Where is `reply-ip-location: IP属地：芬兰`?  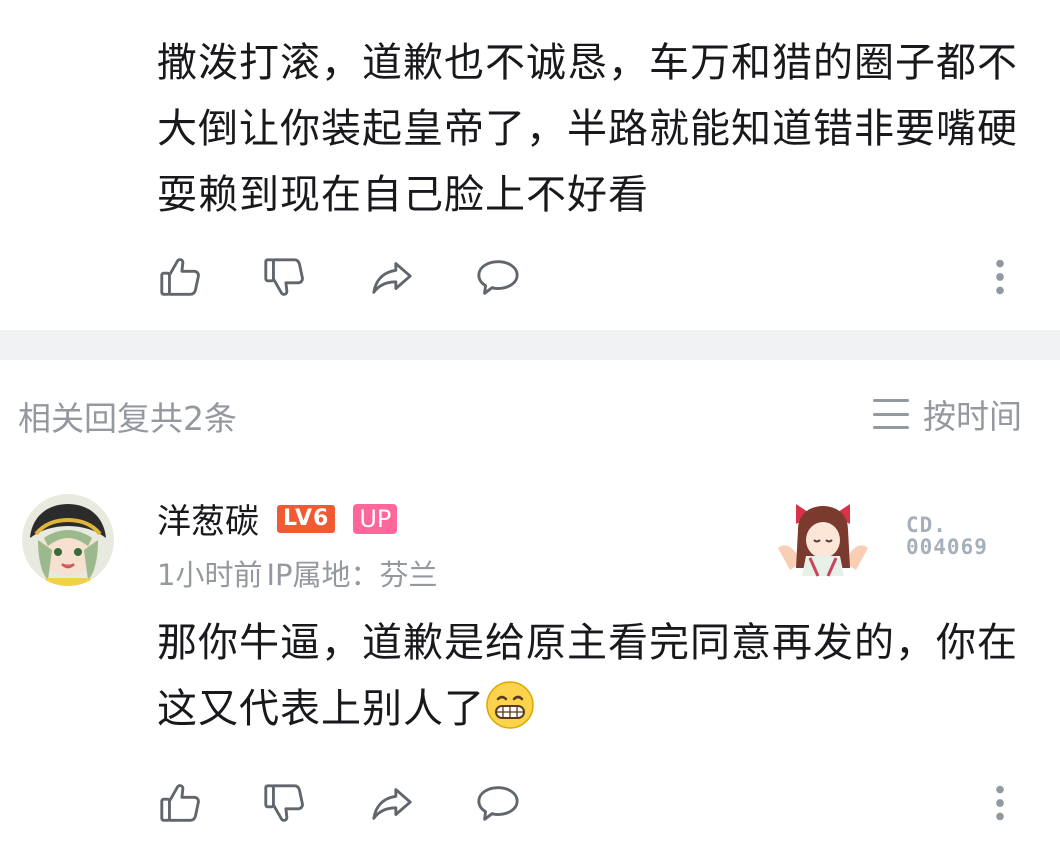 reply-ip-location: IP属地：芬兰 is located at coordinates (352, 575).